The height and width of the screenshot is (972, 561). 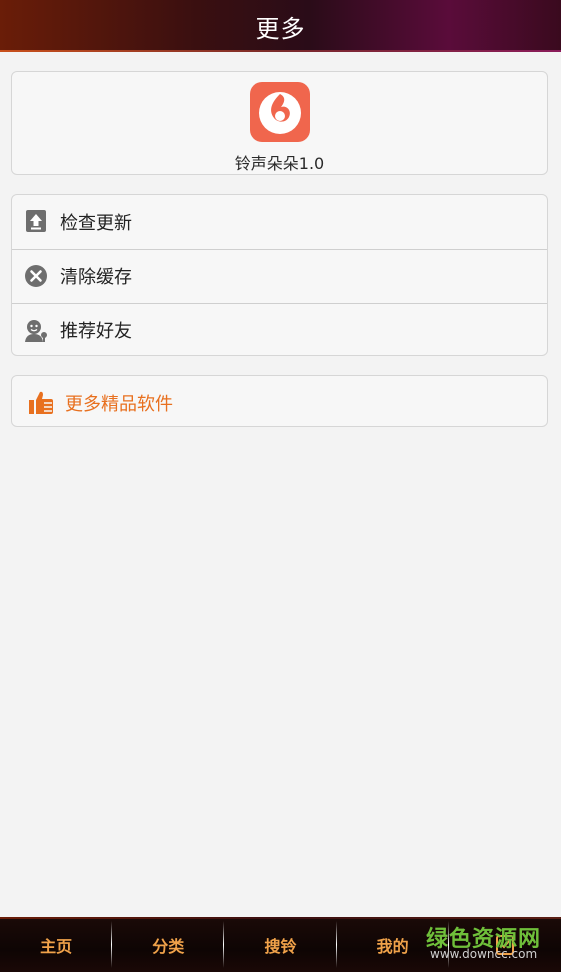 I want to click on thumbs-up-icon, so click(x=41, y=402).